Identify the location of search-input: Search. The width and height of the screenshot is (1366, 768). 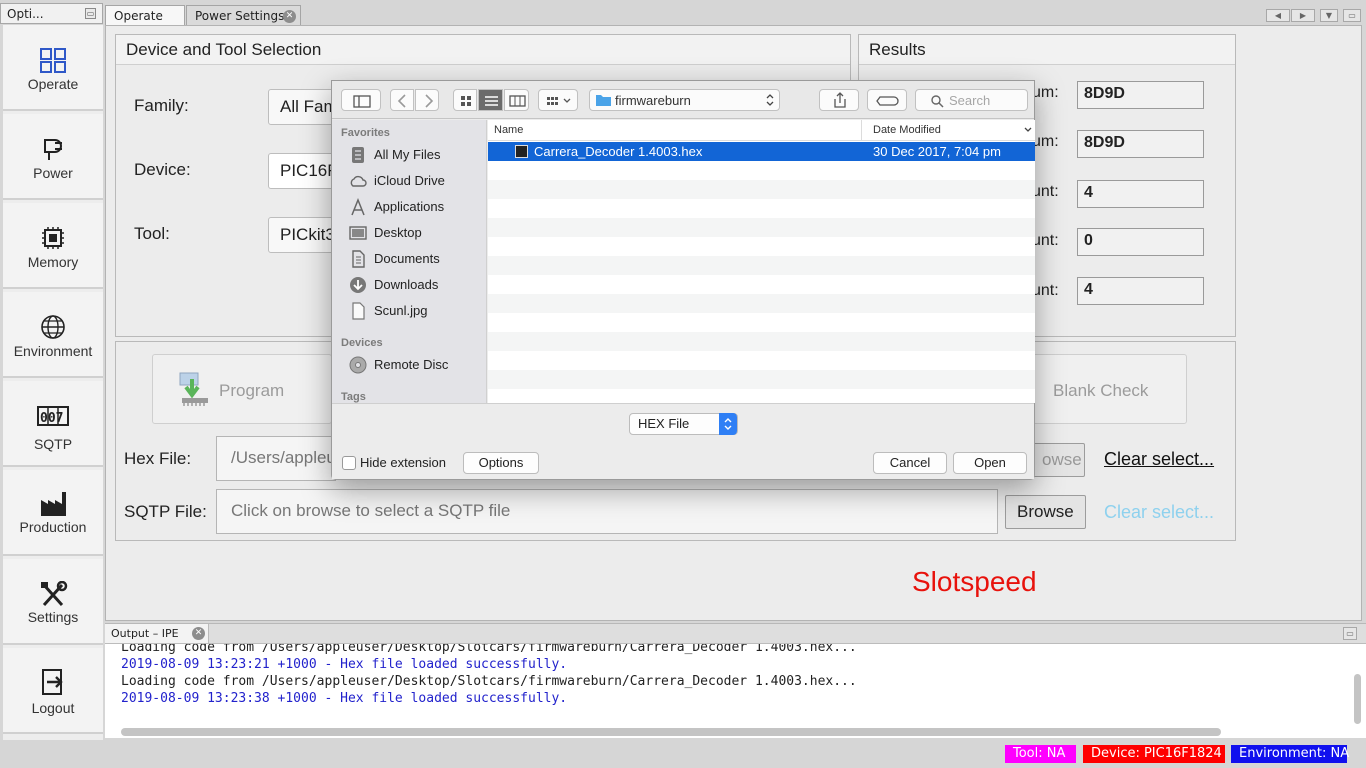
(971, 100).